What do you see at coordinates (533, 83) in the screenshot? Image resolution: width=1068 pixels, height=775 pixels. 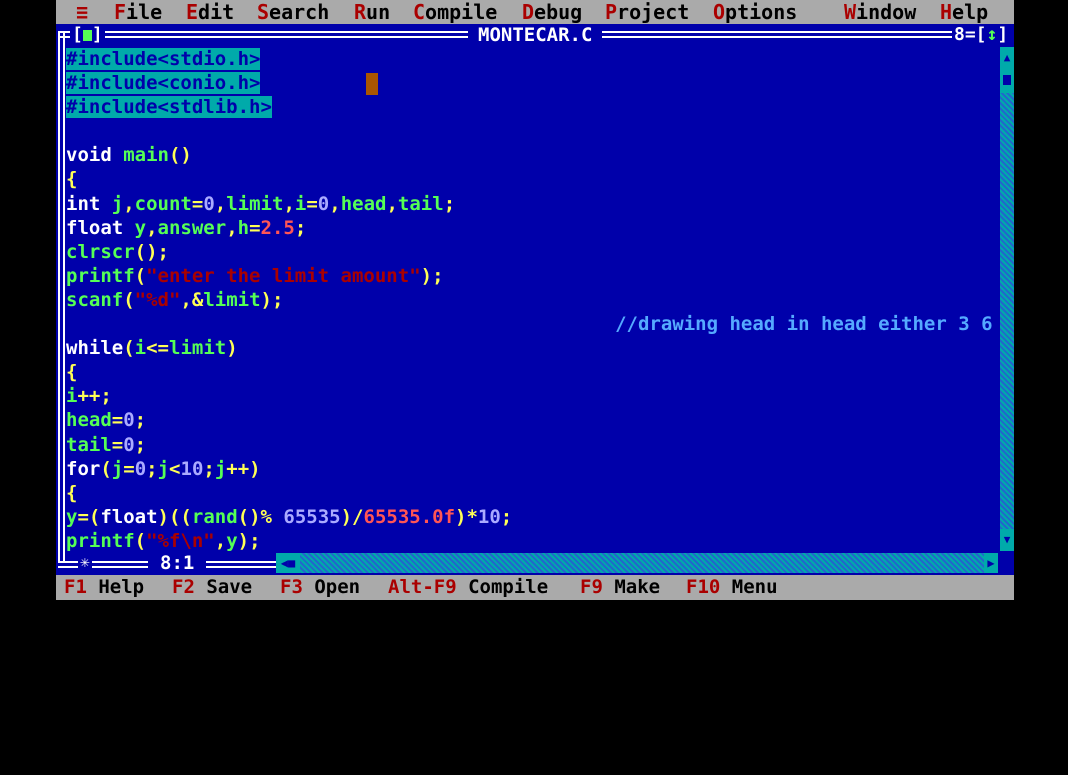 I see `code-line: #include<conio.h>` at bounding box center [533, 83].